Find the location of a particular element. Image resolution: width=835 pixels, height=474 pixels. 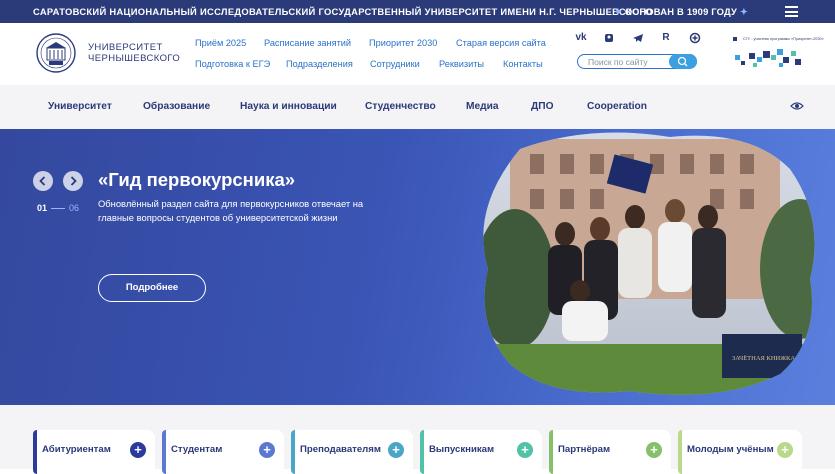

founded-label: ✦ ОСНОВАН В 1909 ГОДУ ✦ is located at coordinates (681, 12).